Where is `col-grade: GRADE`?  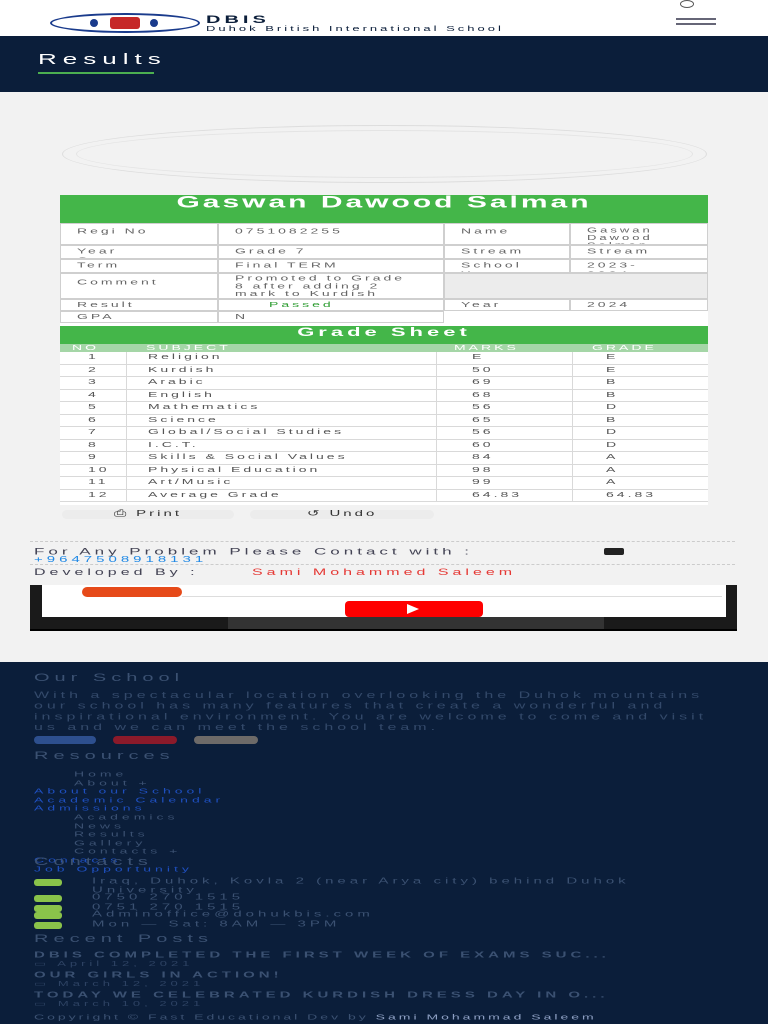
col-grade: GRADE is located at coordinates (624, 347).